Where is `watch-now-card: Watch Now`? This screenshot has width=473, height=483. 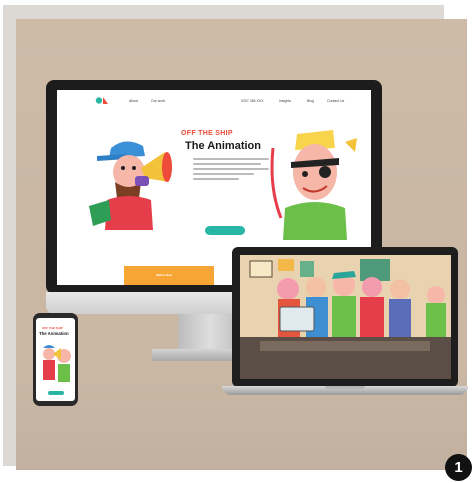
watch-now-card: Watch Now is located at coordinates (169, 275).